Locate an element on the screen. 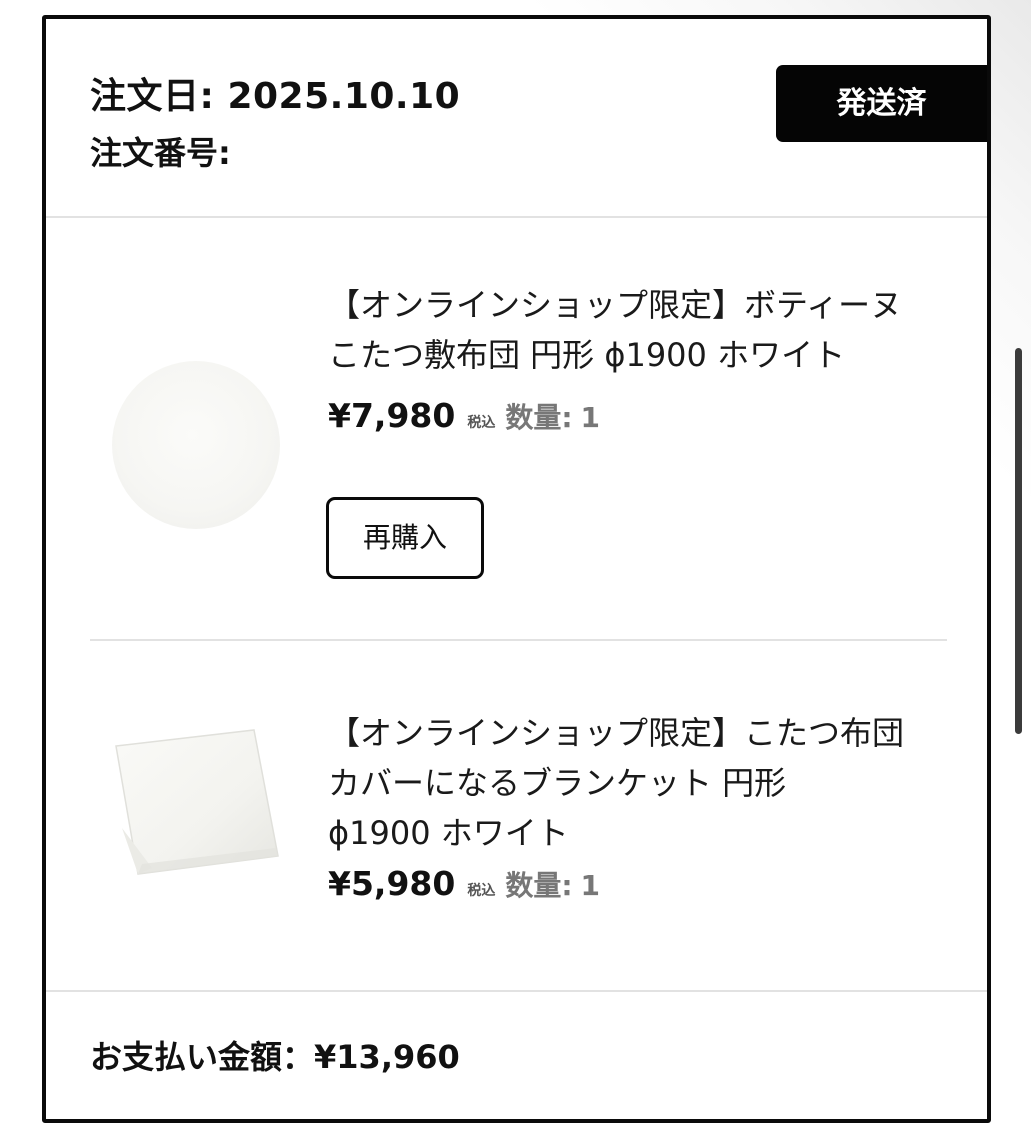 This screenshot has height=1123, width=1031. order-number: 注文番号: is located at coordinates (160, 153).